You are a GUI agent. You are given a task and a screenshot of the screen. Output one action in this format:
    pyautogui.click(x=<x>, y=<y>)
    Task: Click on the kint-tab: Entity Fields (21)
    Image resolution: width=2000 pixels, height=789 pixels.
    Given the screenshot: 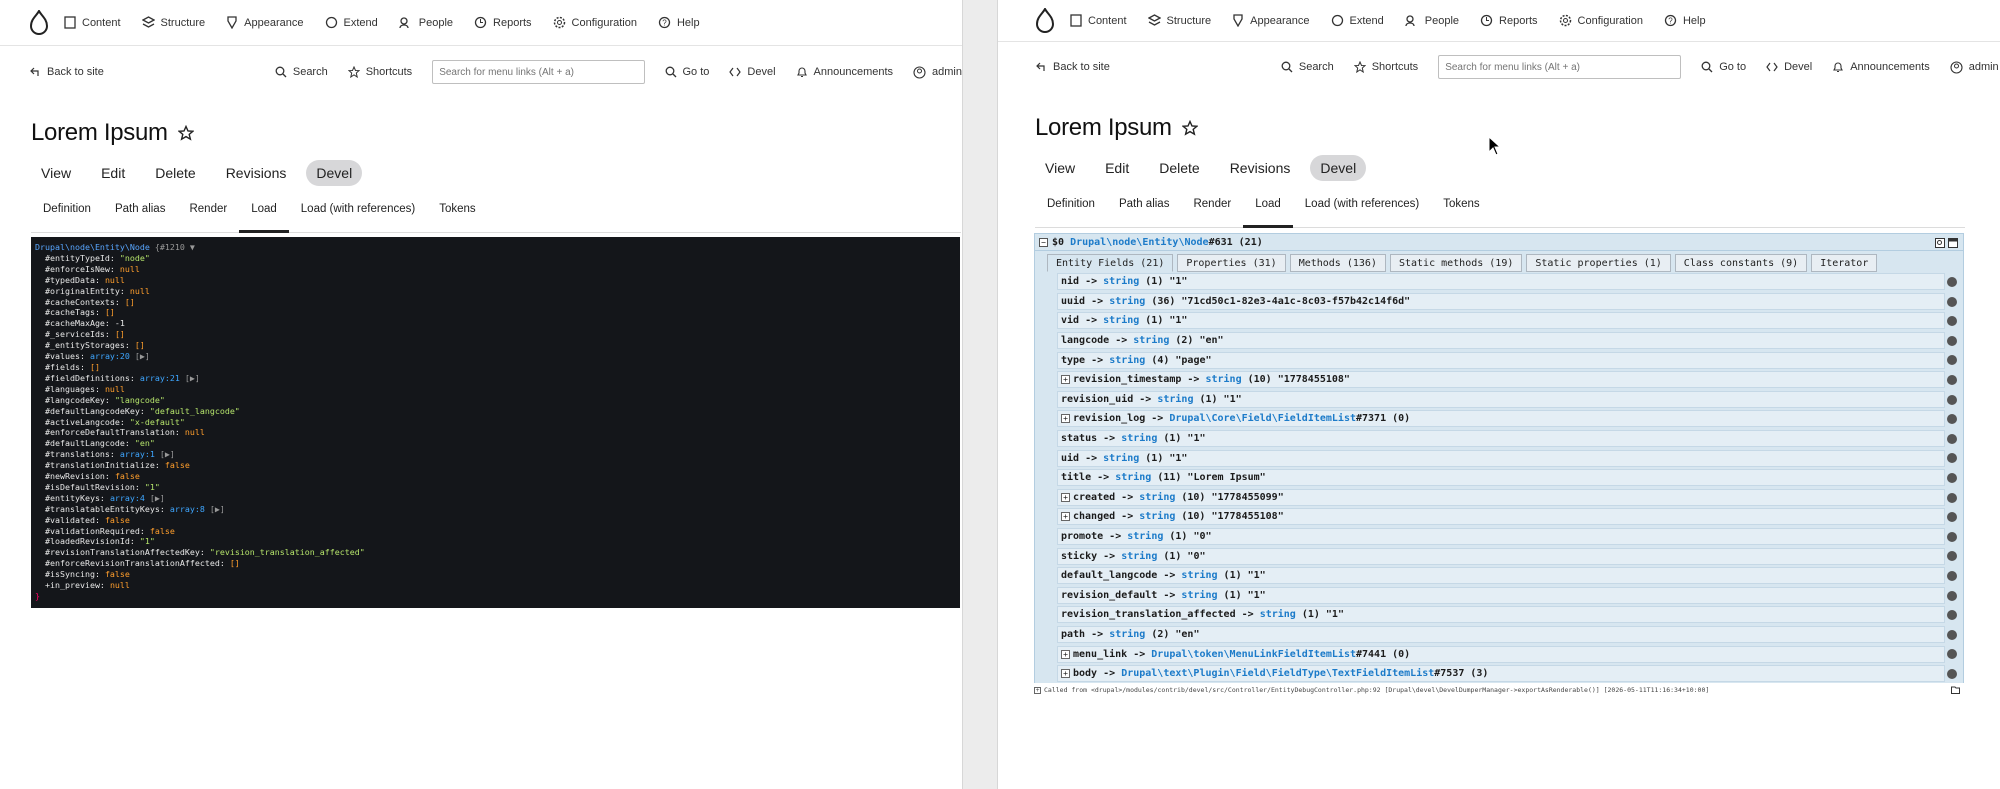 What is the action you would take?
    pyautogui.click(x=1110, y=263)
    